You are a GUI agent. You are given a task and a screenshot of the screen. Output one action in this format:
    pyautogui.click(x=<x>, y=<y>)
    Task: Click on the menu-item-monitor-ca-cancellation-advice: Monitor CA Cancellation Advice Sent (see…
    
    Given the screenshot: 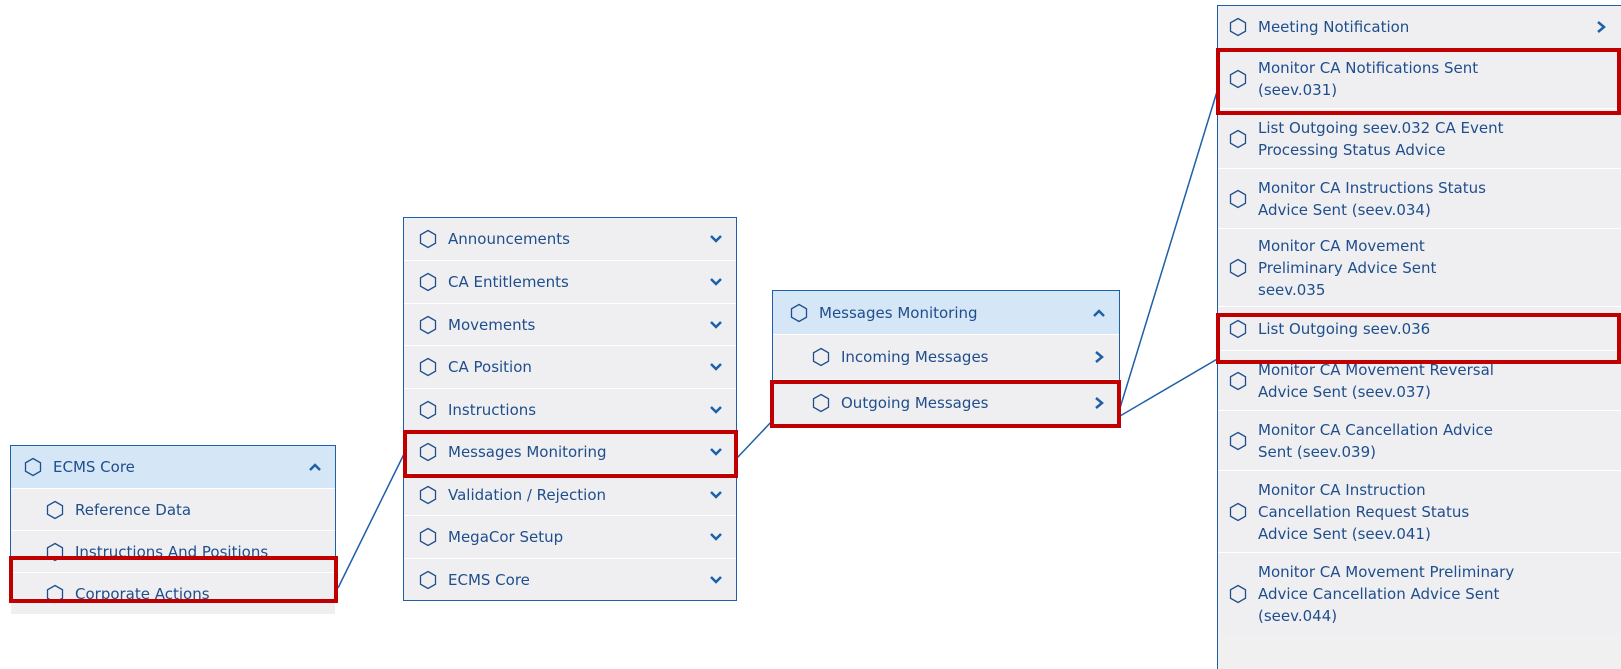 What is the action you would take?
    pyautogui.click(x=1419, y=441)
    